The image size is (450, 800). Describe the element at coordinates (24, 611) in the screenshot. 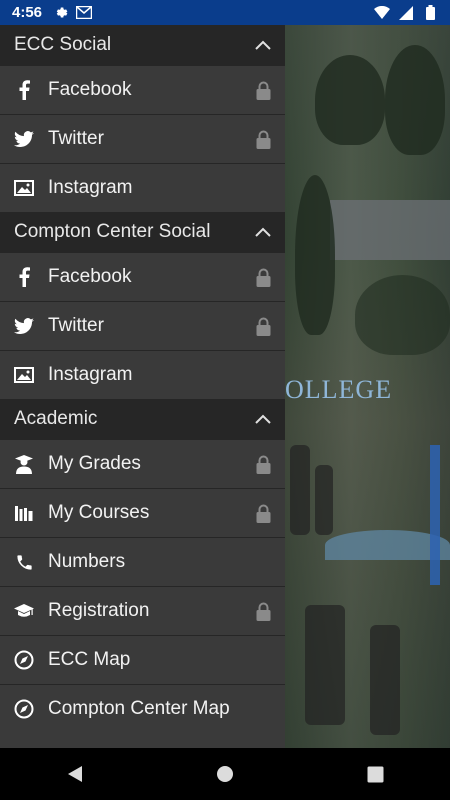

I see `mortarboard-icon` at that location.